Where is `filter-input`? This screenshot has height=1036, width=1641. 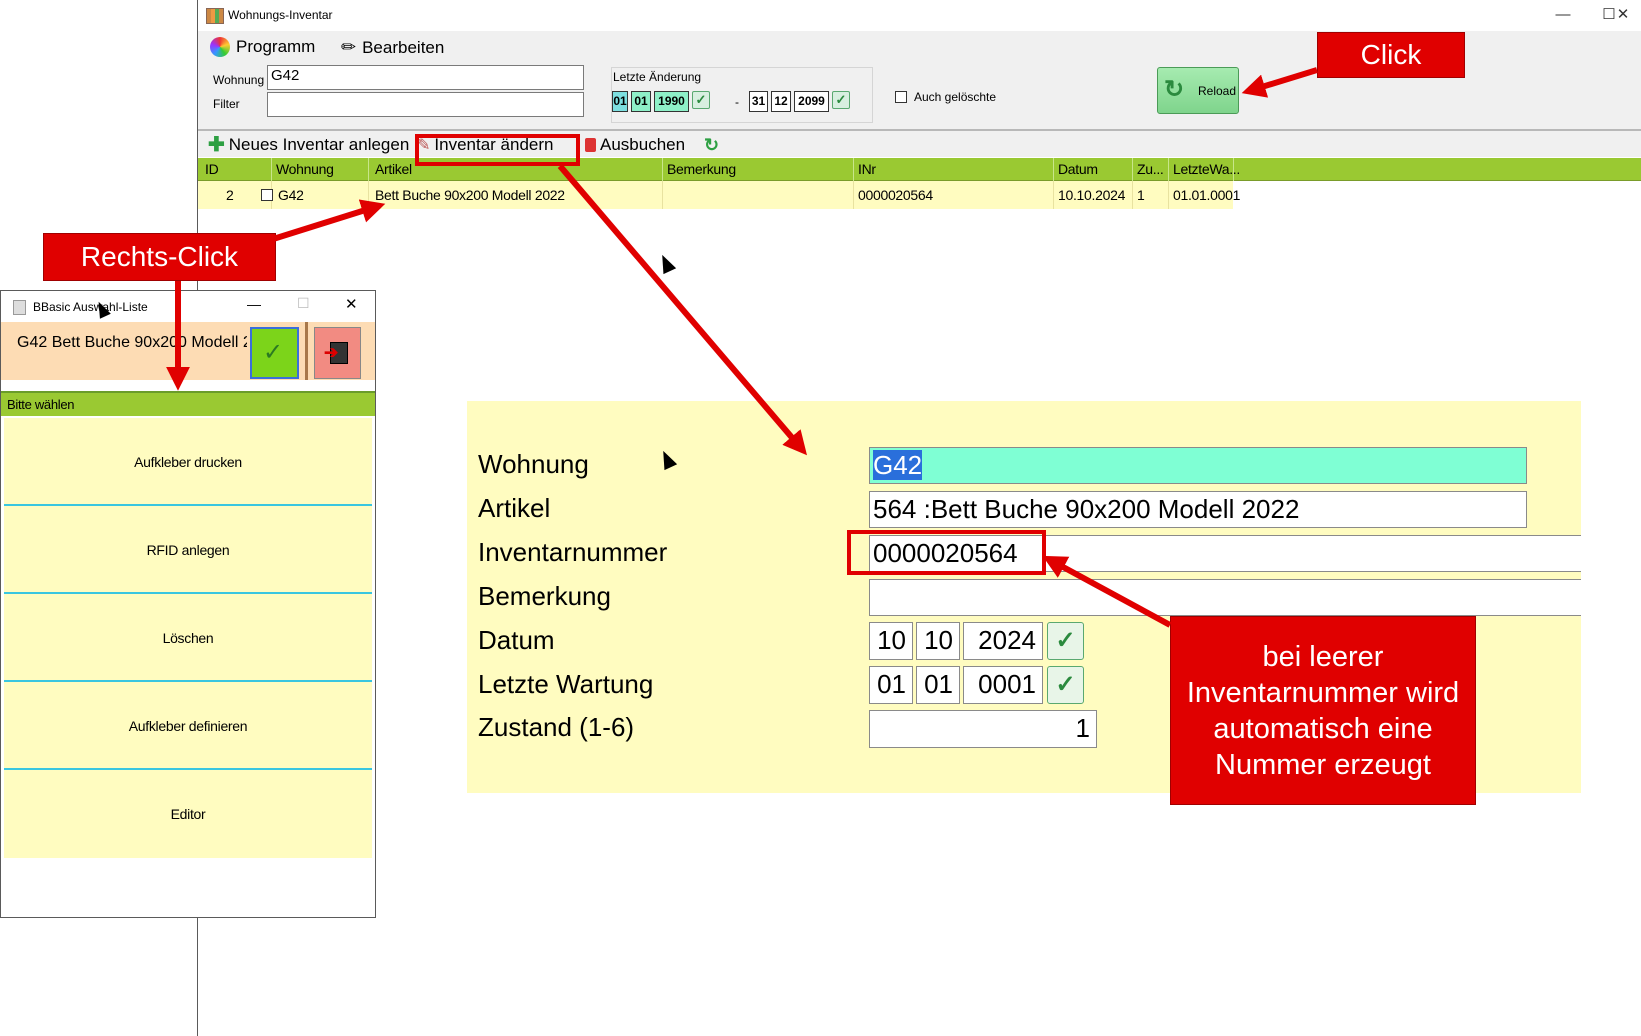 filter-input is located at coordinates (425, 104).